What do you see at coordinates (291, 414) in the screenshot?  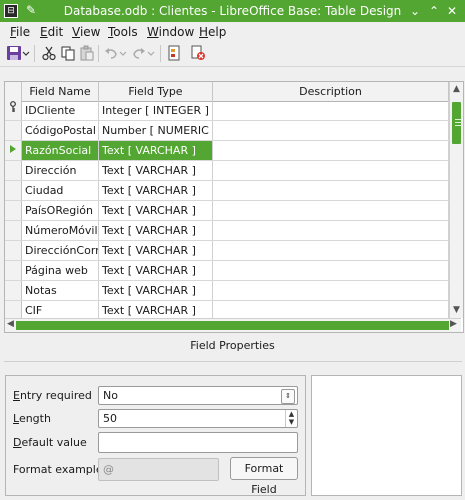 I see `spin-up-icon: ▲` at bounding box center [291, 414].